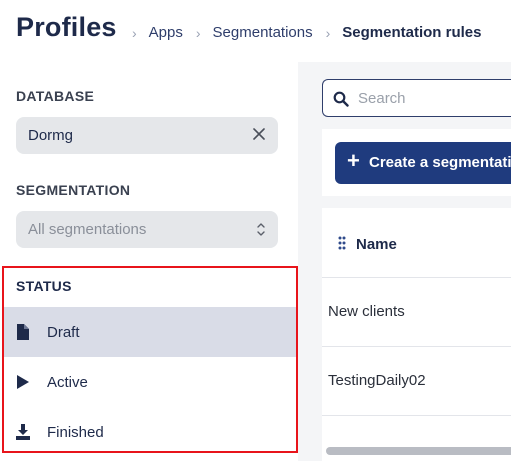 The height and width of the screenshot is (461, 511). I want to click on file-icon, so click(23, 332).